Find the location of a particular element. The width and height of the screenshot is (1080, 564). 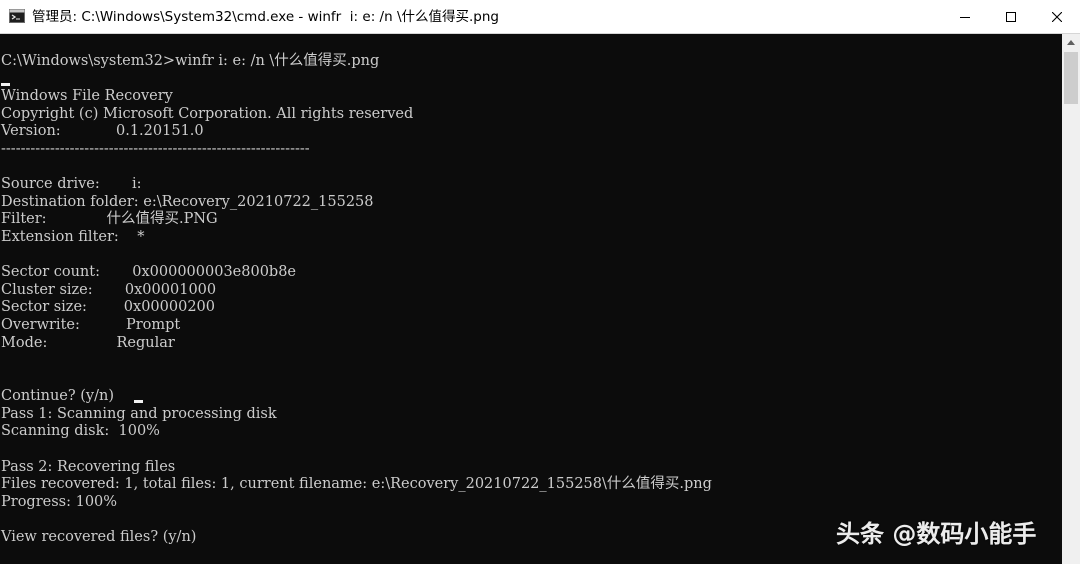

continue-cursor is located at coordinates (138, 401).